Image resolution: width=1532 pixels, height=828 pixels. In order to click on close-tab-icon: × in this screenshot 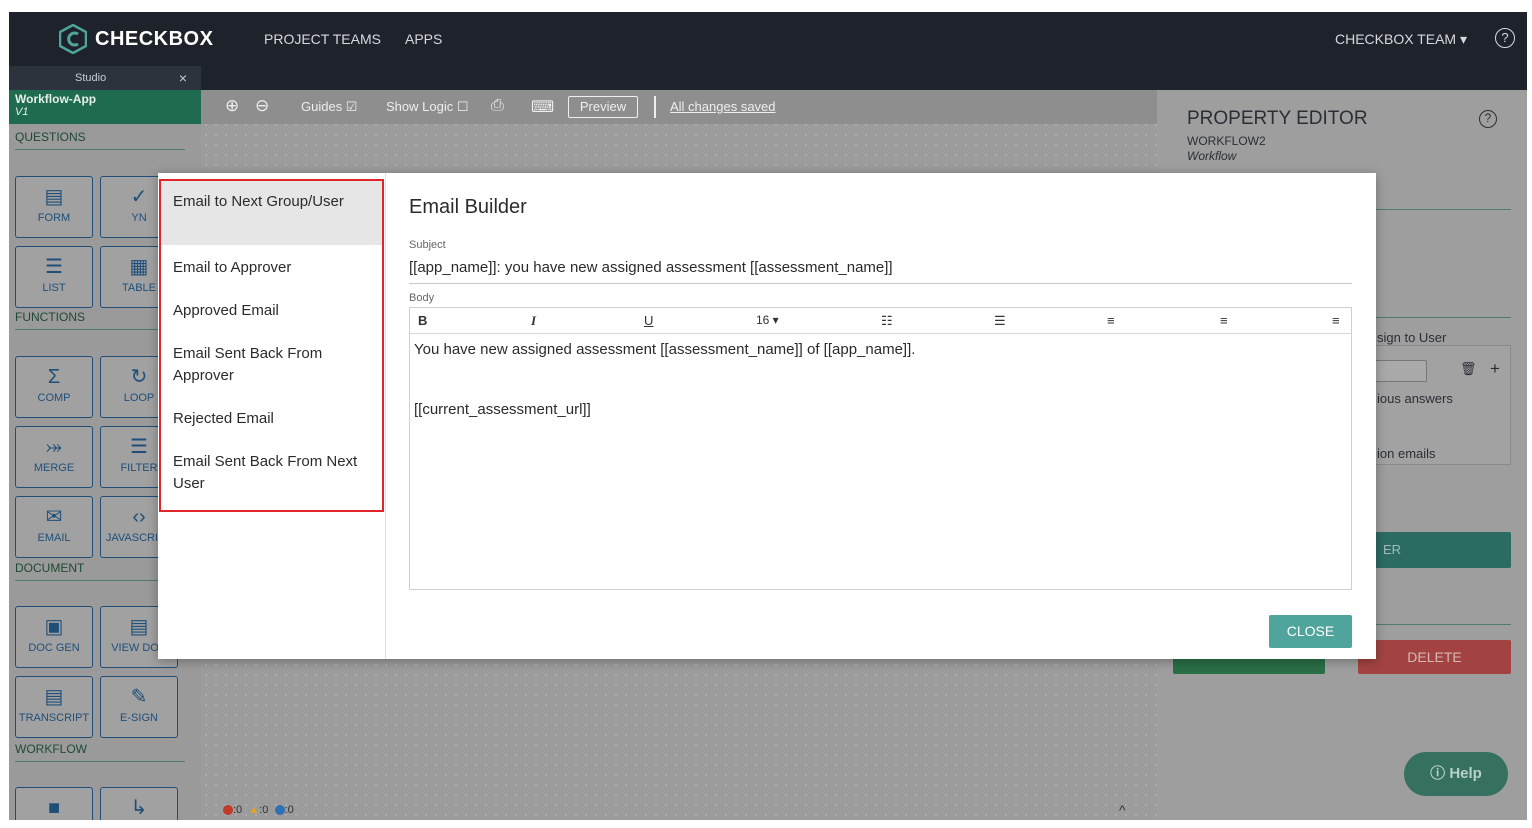, I will do `click(183, 78)`.